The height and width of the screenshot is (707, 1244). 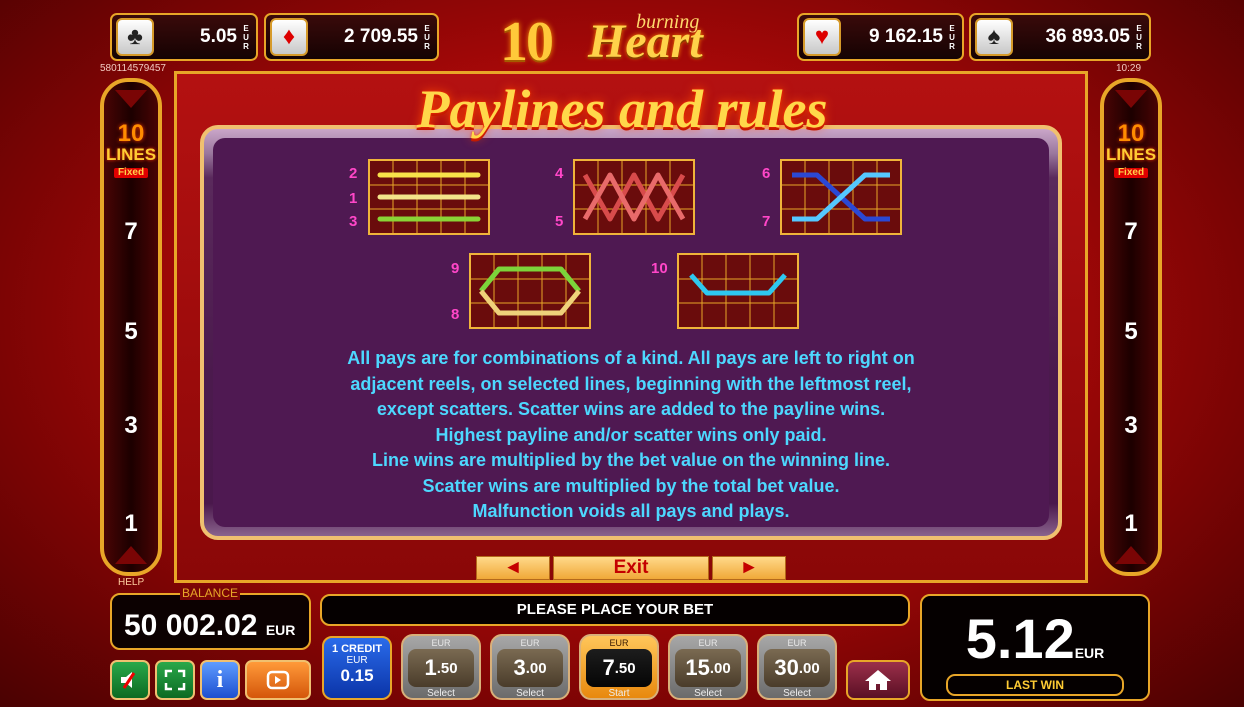 What do you see at coordinates (1089, 653) in the screenshot?
I see `last-win-currency: EUR` at bounding box center [1089, 653].